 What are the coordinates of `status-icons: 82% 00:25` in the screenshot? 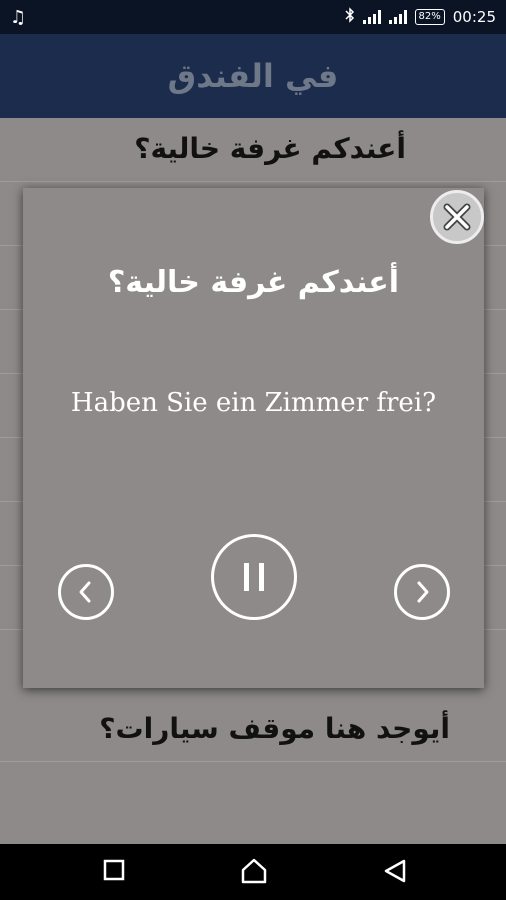 It's located at (420, 17).